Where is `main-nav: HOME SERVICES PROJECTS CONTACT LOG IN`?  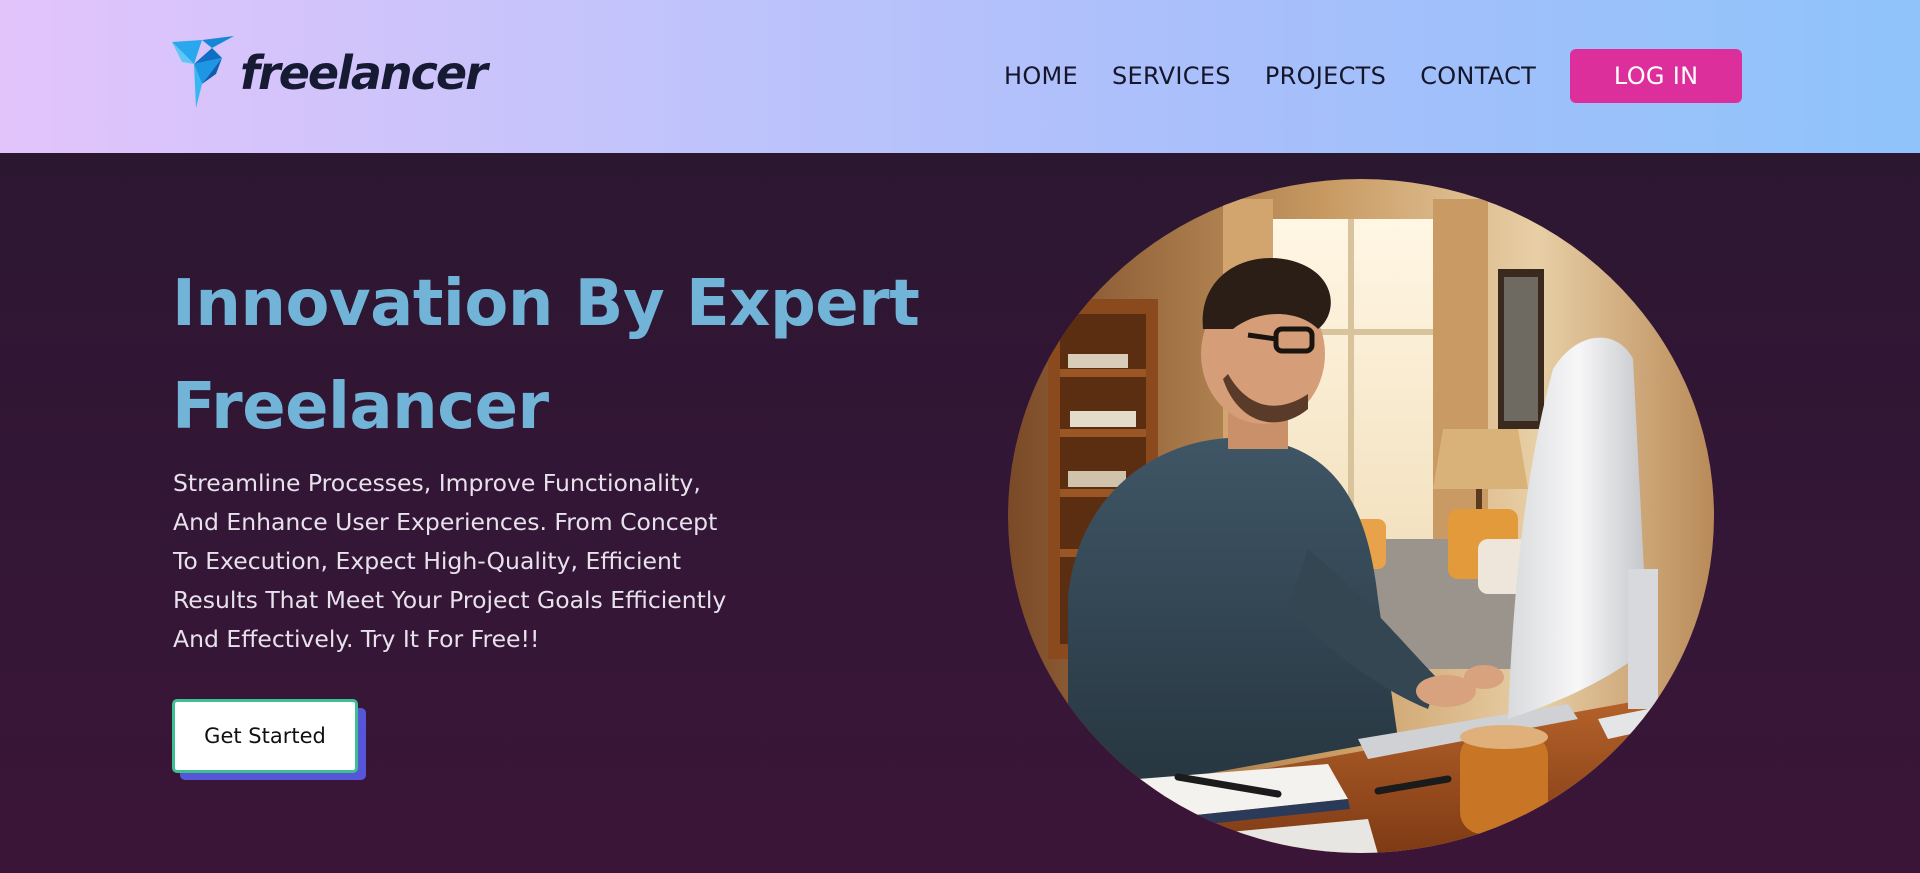
main-nav: HOME SERVICES PROJECTS CONTACT LOG IN is located at coordinates (1373, 76).